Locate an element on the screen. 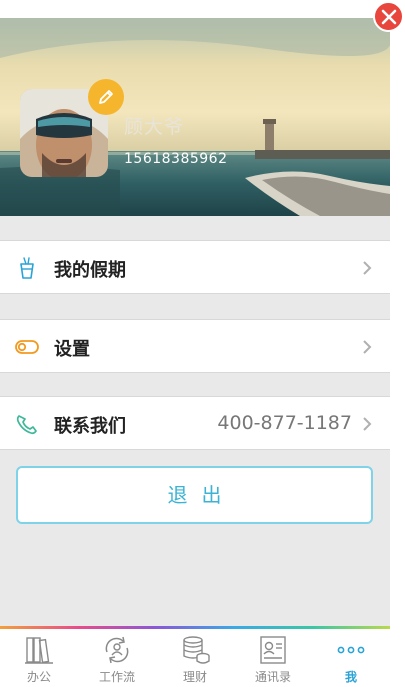  toggle-icon is located at coordinates (27, 347).